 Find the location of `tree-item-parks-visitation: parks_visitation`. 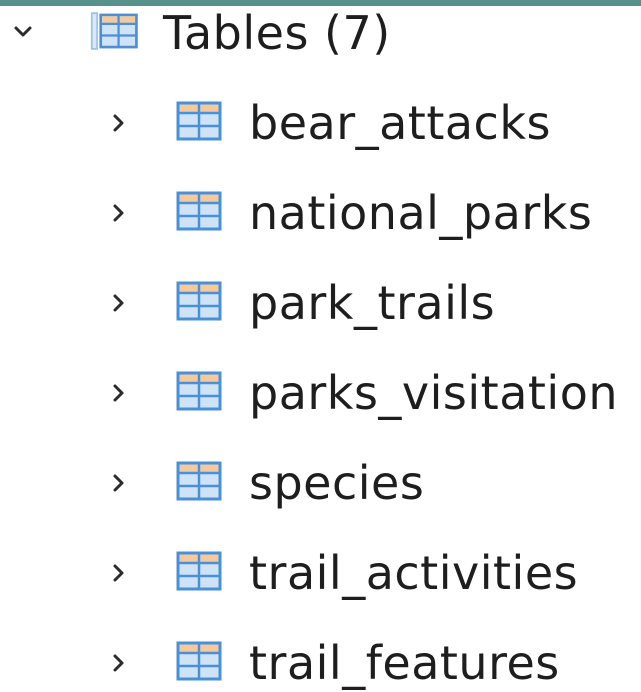

tree-item-parks-visitation: parks_visitation is located at coordinates (320, 393).